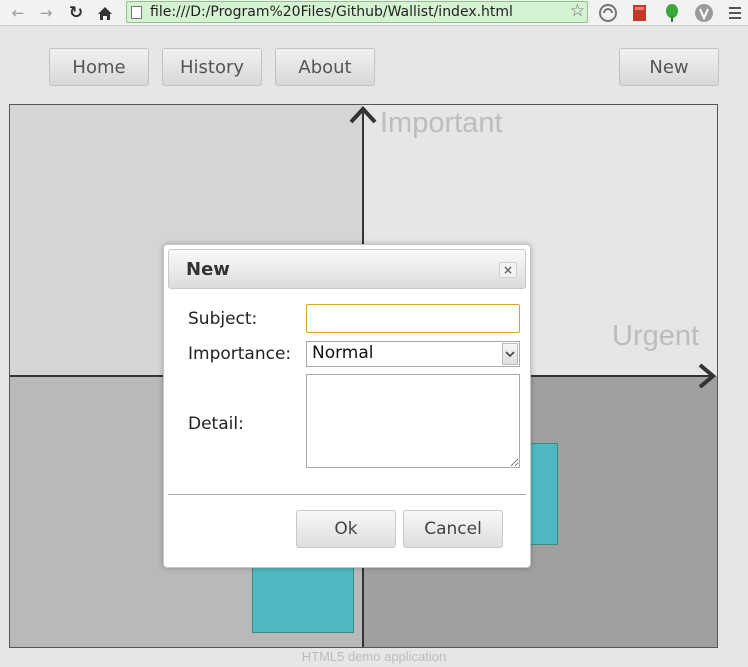  What do you see at coordinates (508, 270) in the screenshot?
I see `close-icon: ×` at bounding box center [508, 270].